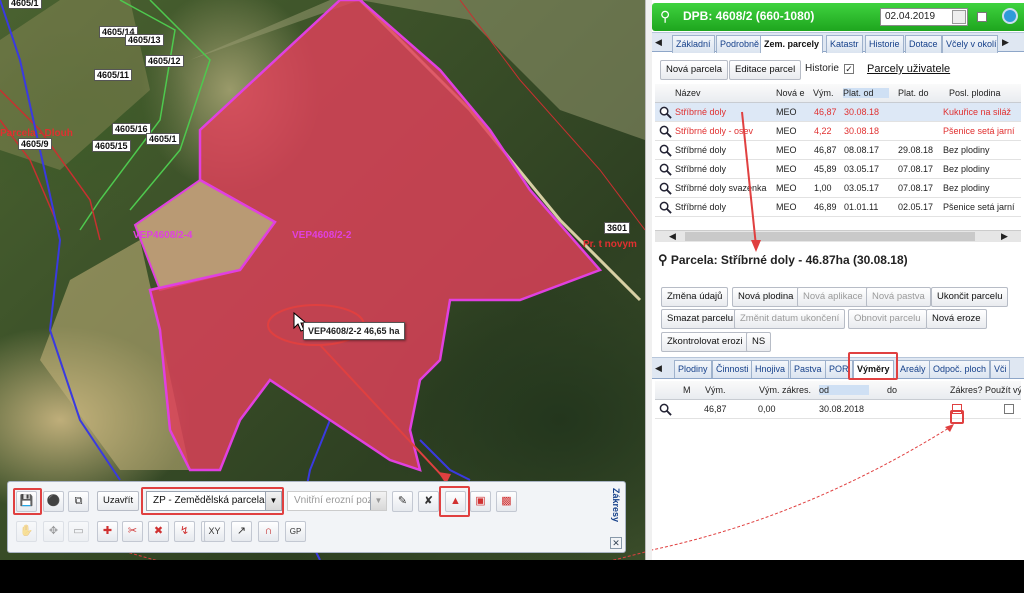 The image size is (1024, 593). What do you see at coordinates (982, 17) in the screenshot?
I see `header-checkbox` at bounding box center [982, 17].